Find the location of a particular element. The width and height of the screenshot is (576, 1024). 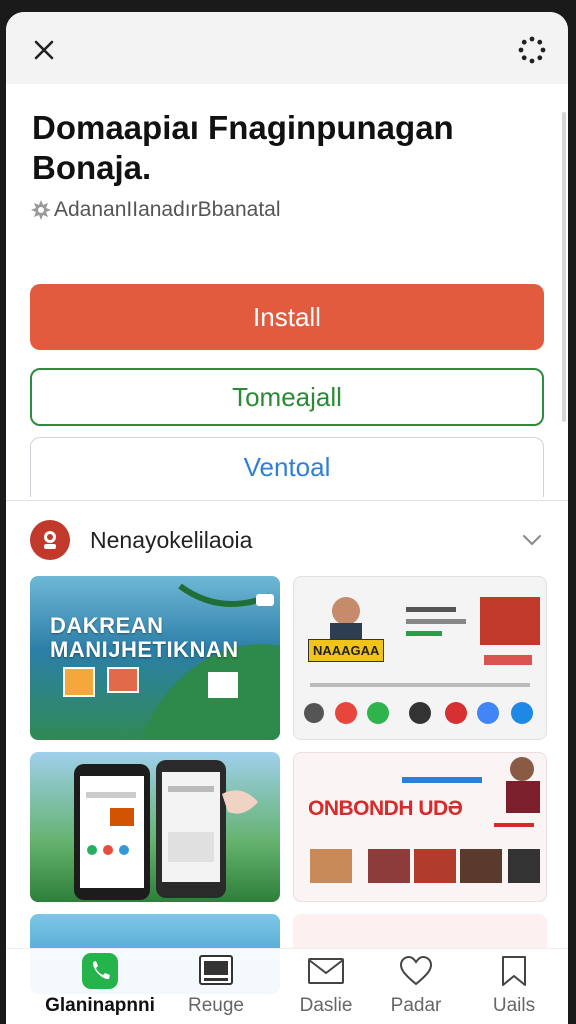

tab-label: Padar is located at coordinates (416, 1005).